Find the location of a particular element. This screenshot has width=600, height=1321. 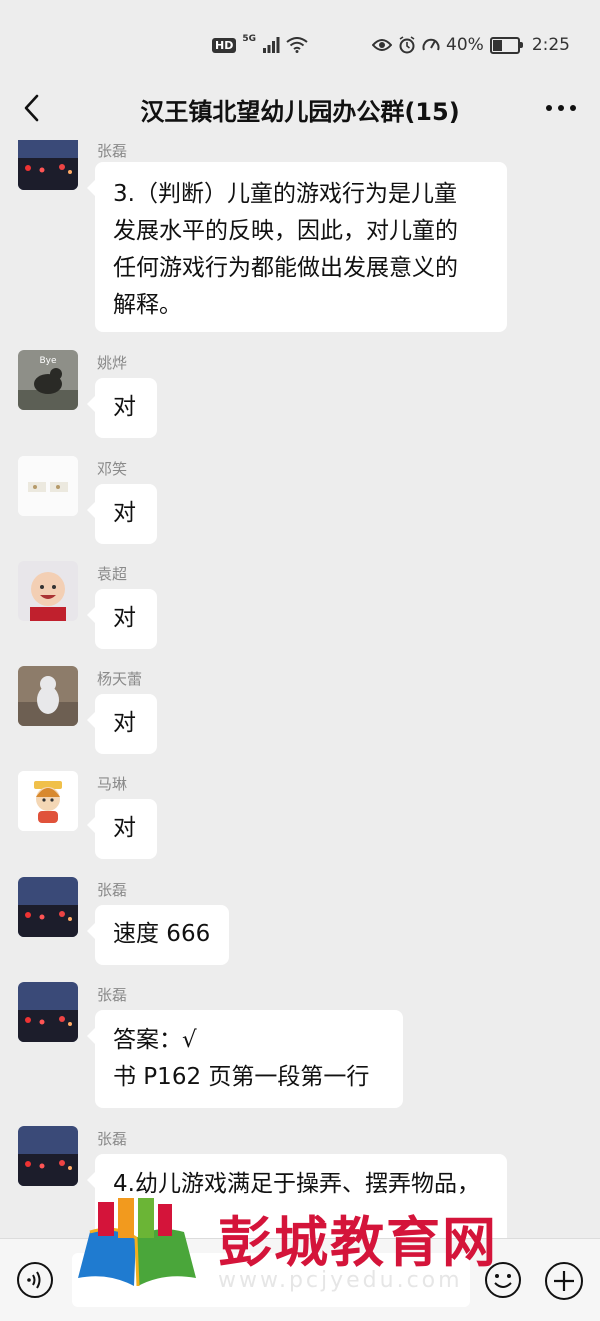

message-text-line: 书 P162 页第一段第一行 is located at coordinates (241, 1077).